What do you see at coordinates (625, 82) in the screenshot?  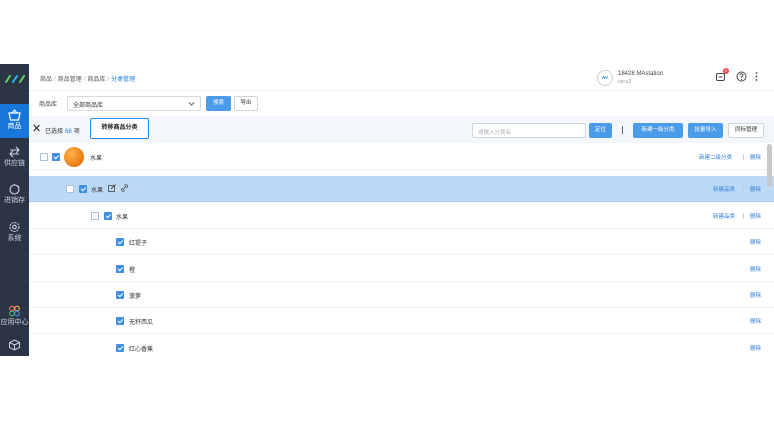 I see `account-sub: ozcs2` at bounding box center [625, 82].